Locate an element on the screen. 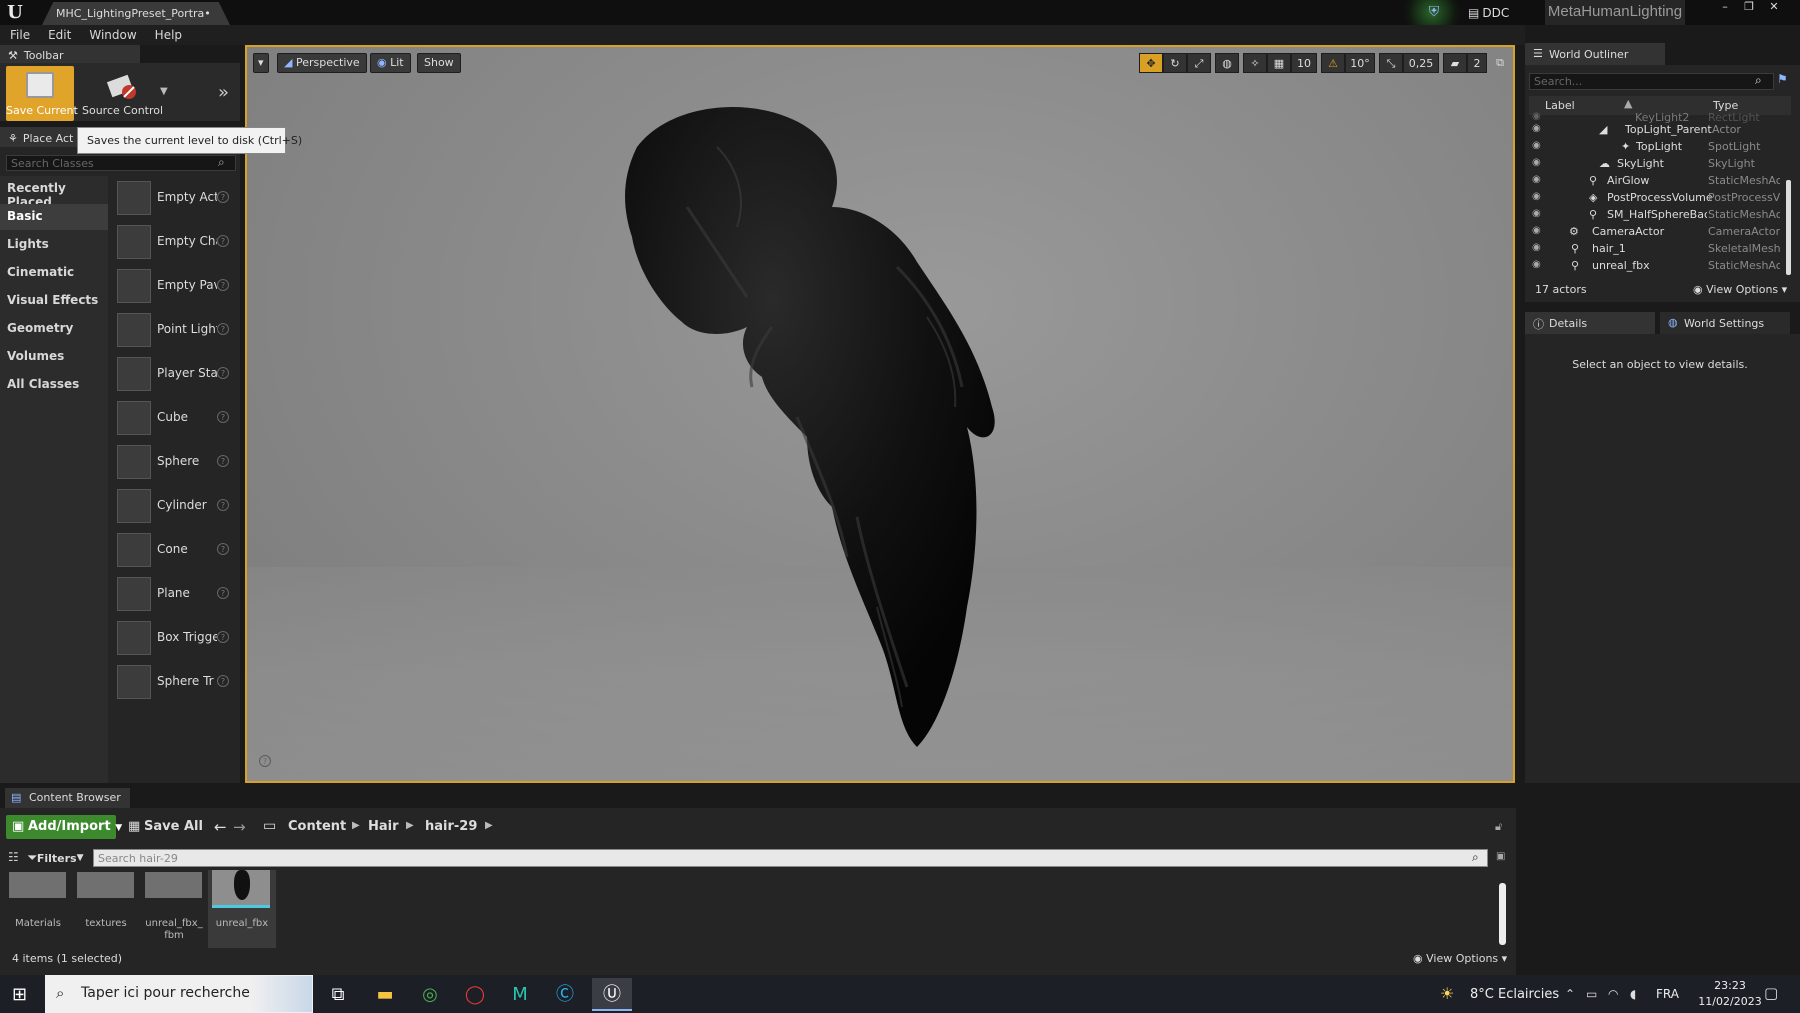  content-browser-tab: ▤ Content Browser is located at coordinates (67, 798).